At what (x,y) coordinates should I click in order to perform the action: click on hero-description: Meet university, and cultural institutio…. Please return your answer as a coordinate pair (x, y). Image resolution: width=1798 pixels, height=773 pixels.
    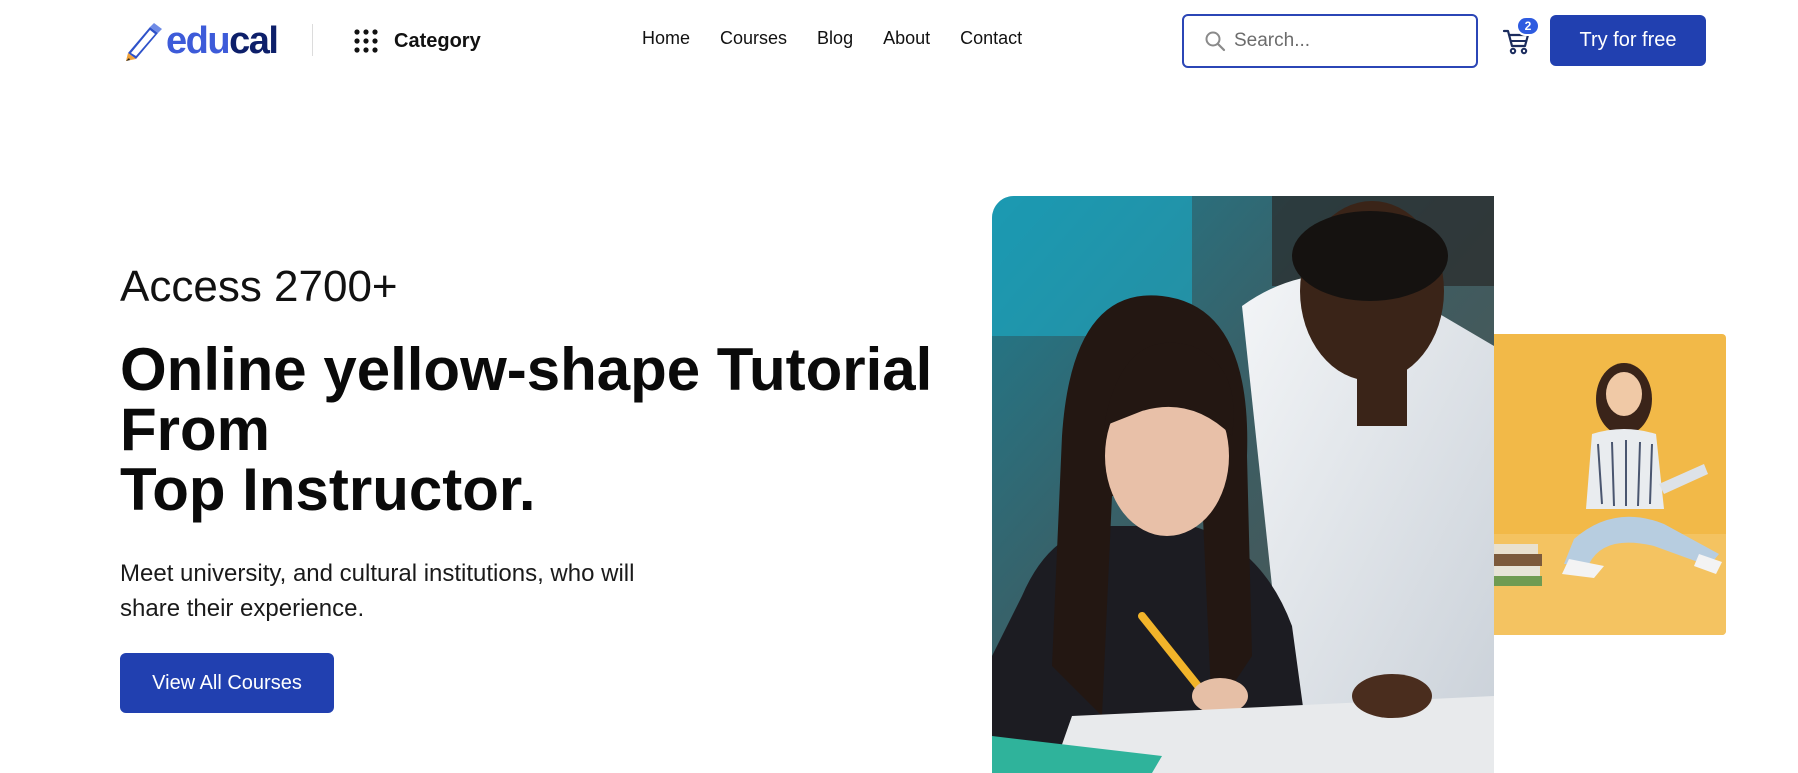
    Looking at the image, I should click on (377, 591).